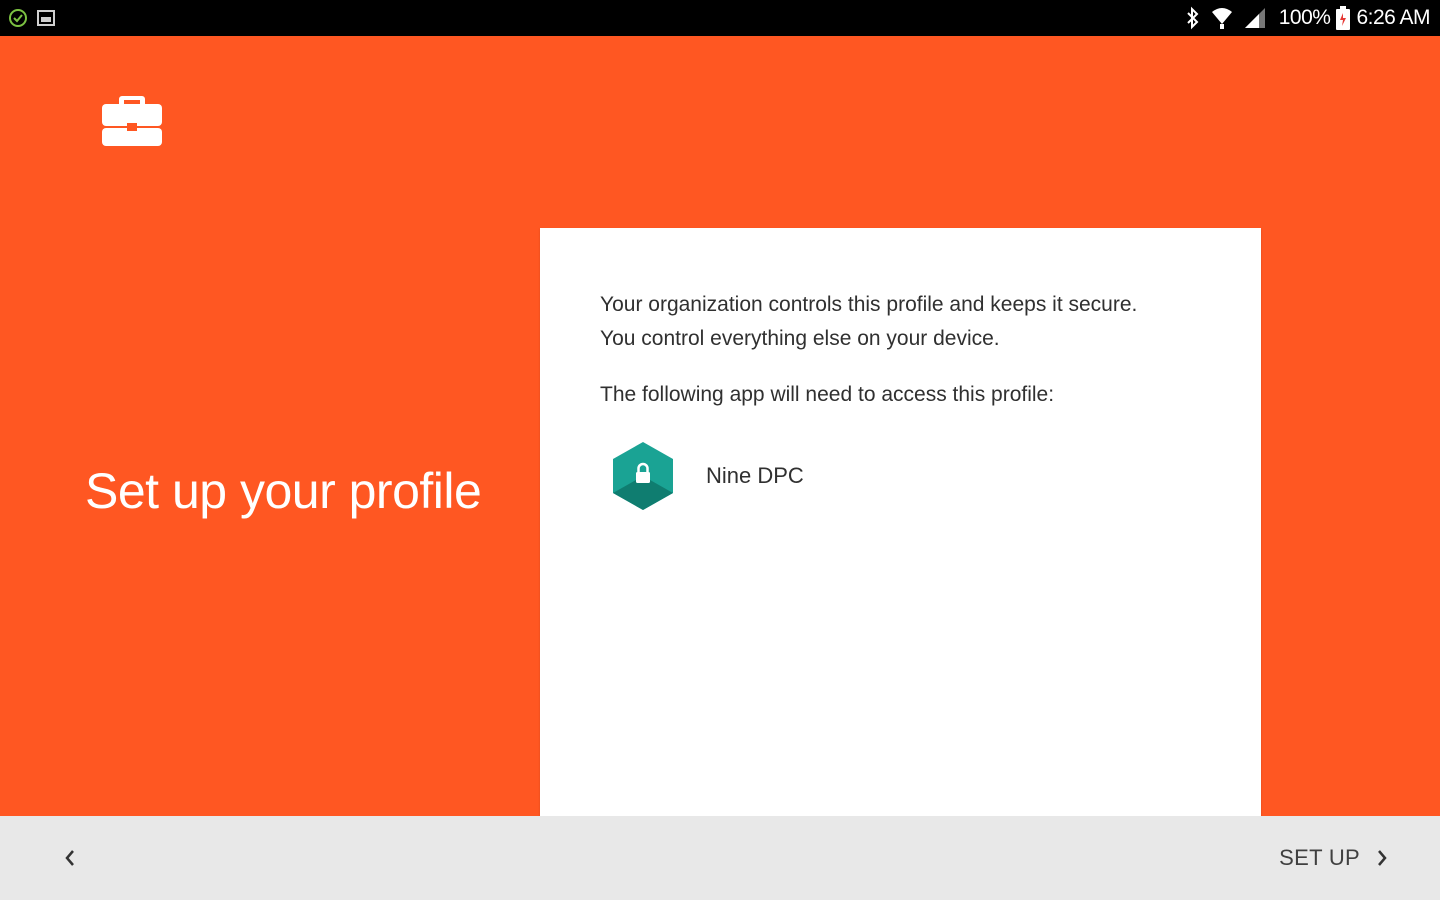 Image resolution: width=1440 pixels, height=900 pixels. I want to click on chevron-right-icon, so click(1382, 858).